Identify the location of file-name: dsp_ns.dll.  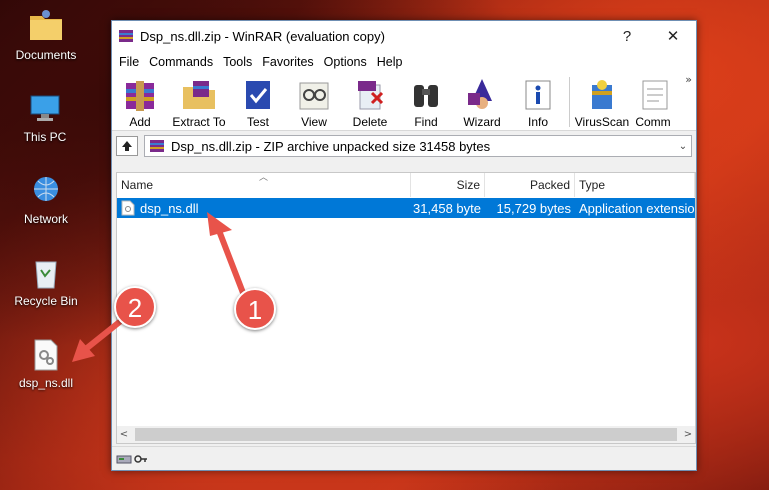
(169, 208).